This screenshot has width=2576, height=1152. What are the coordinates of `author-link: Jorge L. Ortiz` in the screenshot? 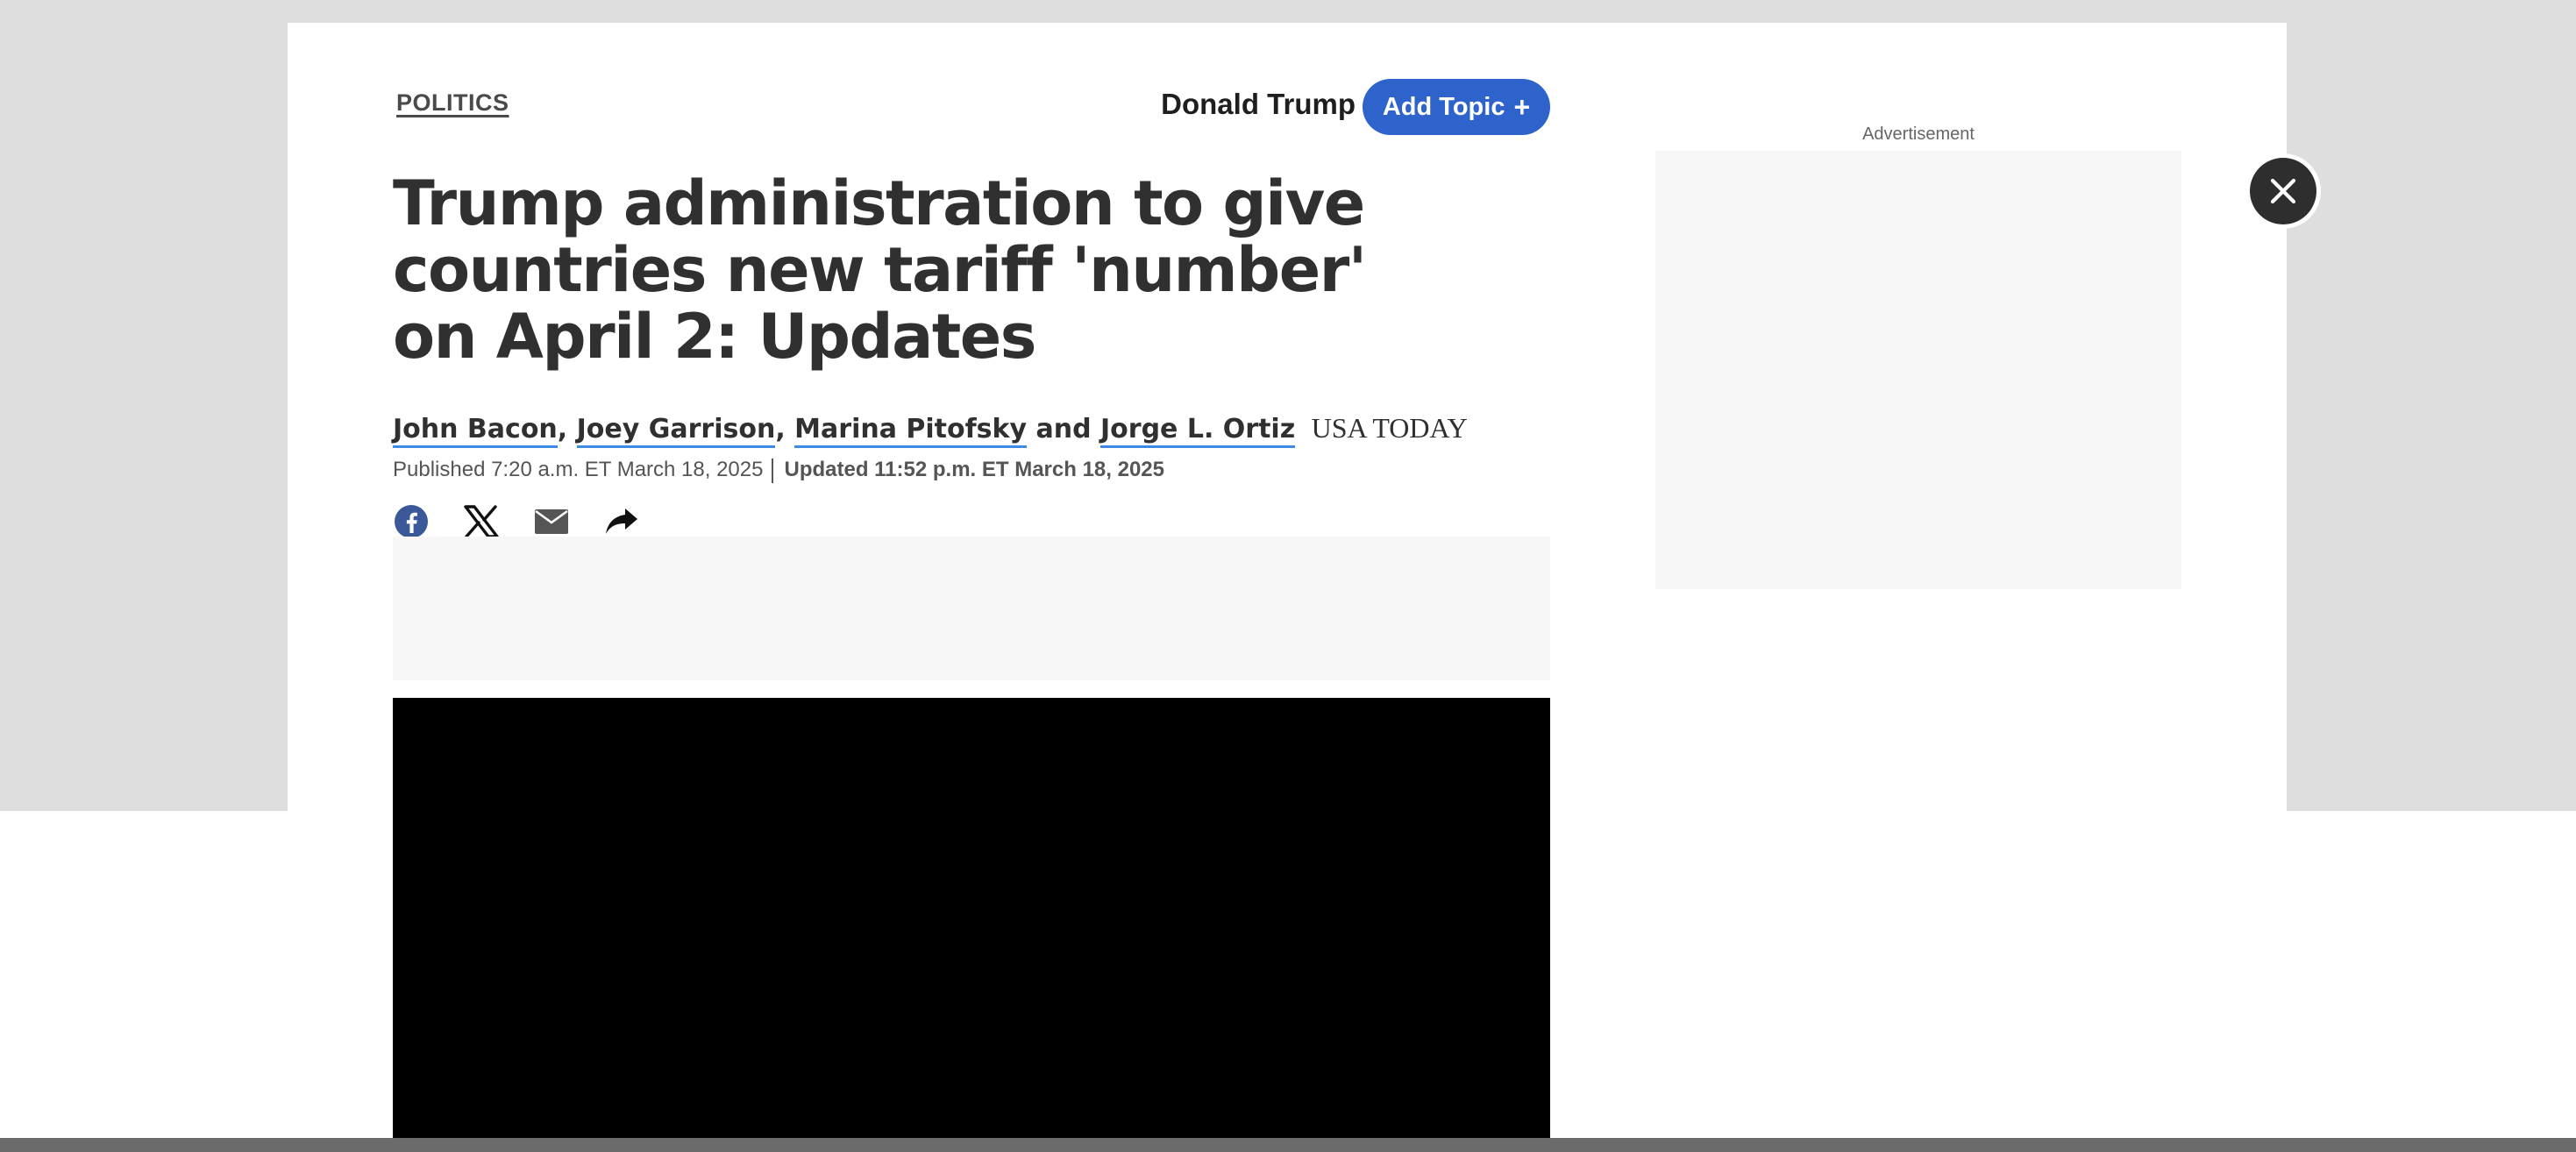 It's located at (1198, 431).